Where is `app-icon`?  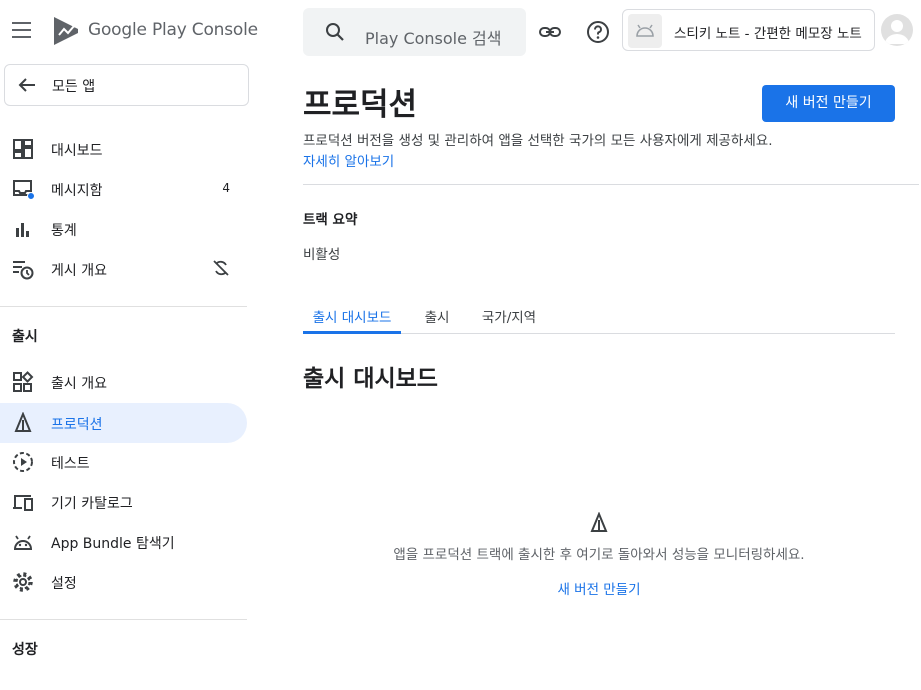
app-icon is located at coordinates (645, 31).